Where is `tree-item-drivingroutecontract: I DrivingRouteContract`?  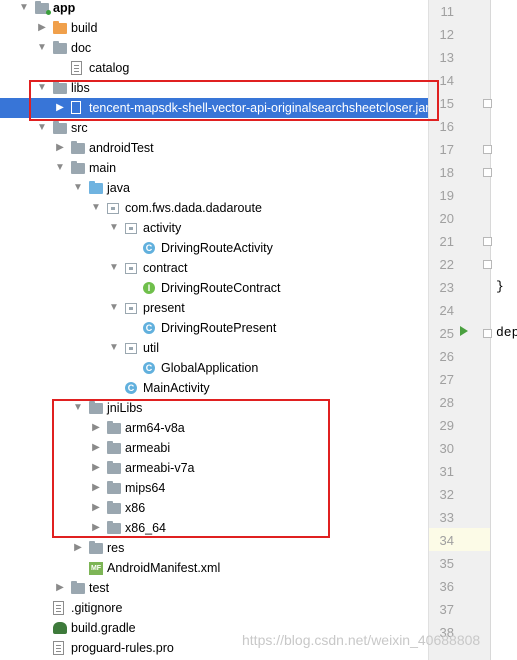
tree-item-drivingroutecontract: I DrivingRouteContract is located at coordinates (214, 288).